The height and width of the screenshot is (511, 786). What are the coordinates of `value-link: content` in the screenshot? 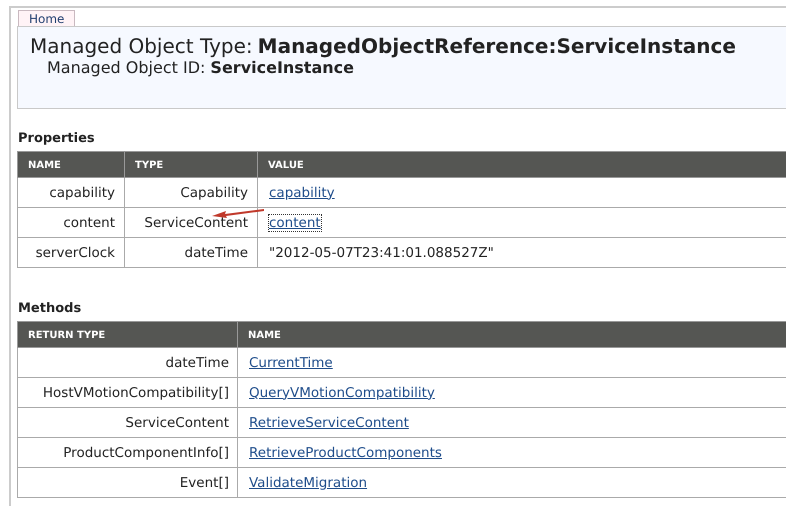 It's located at (295, 222).